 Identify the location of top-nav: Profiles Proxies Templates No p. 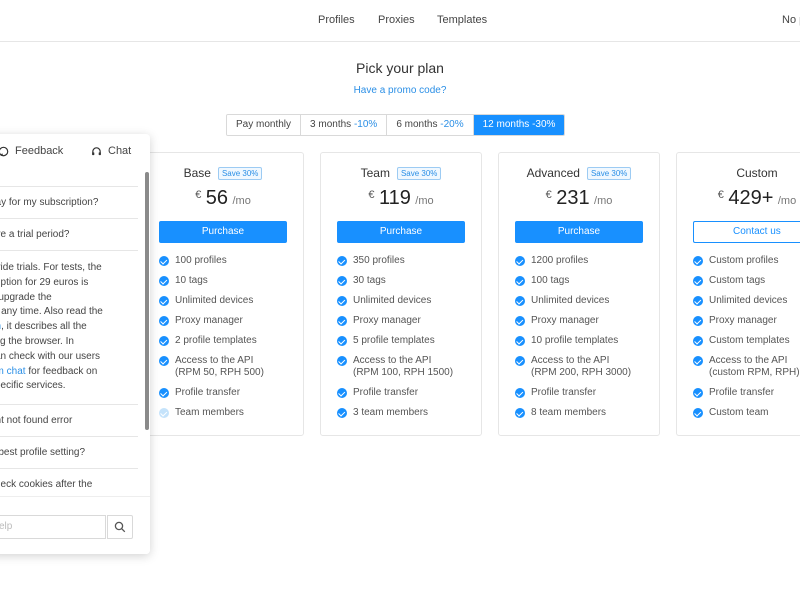
(400, 21).